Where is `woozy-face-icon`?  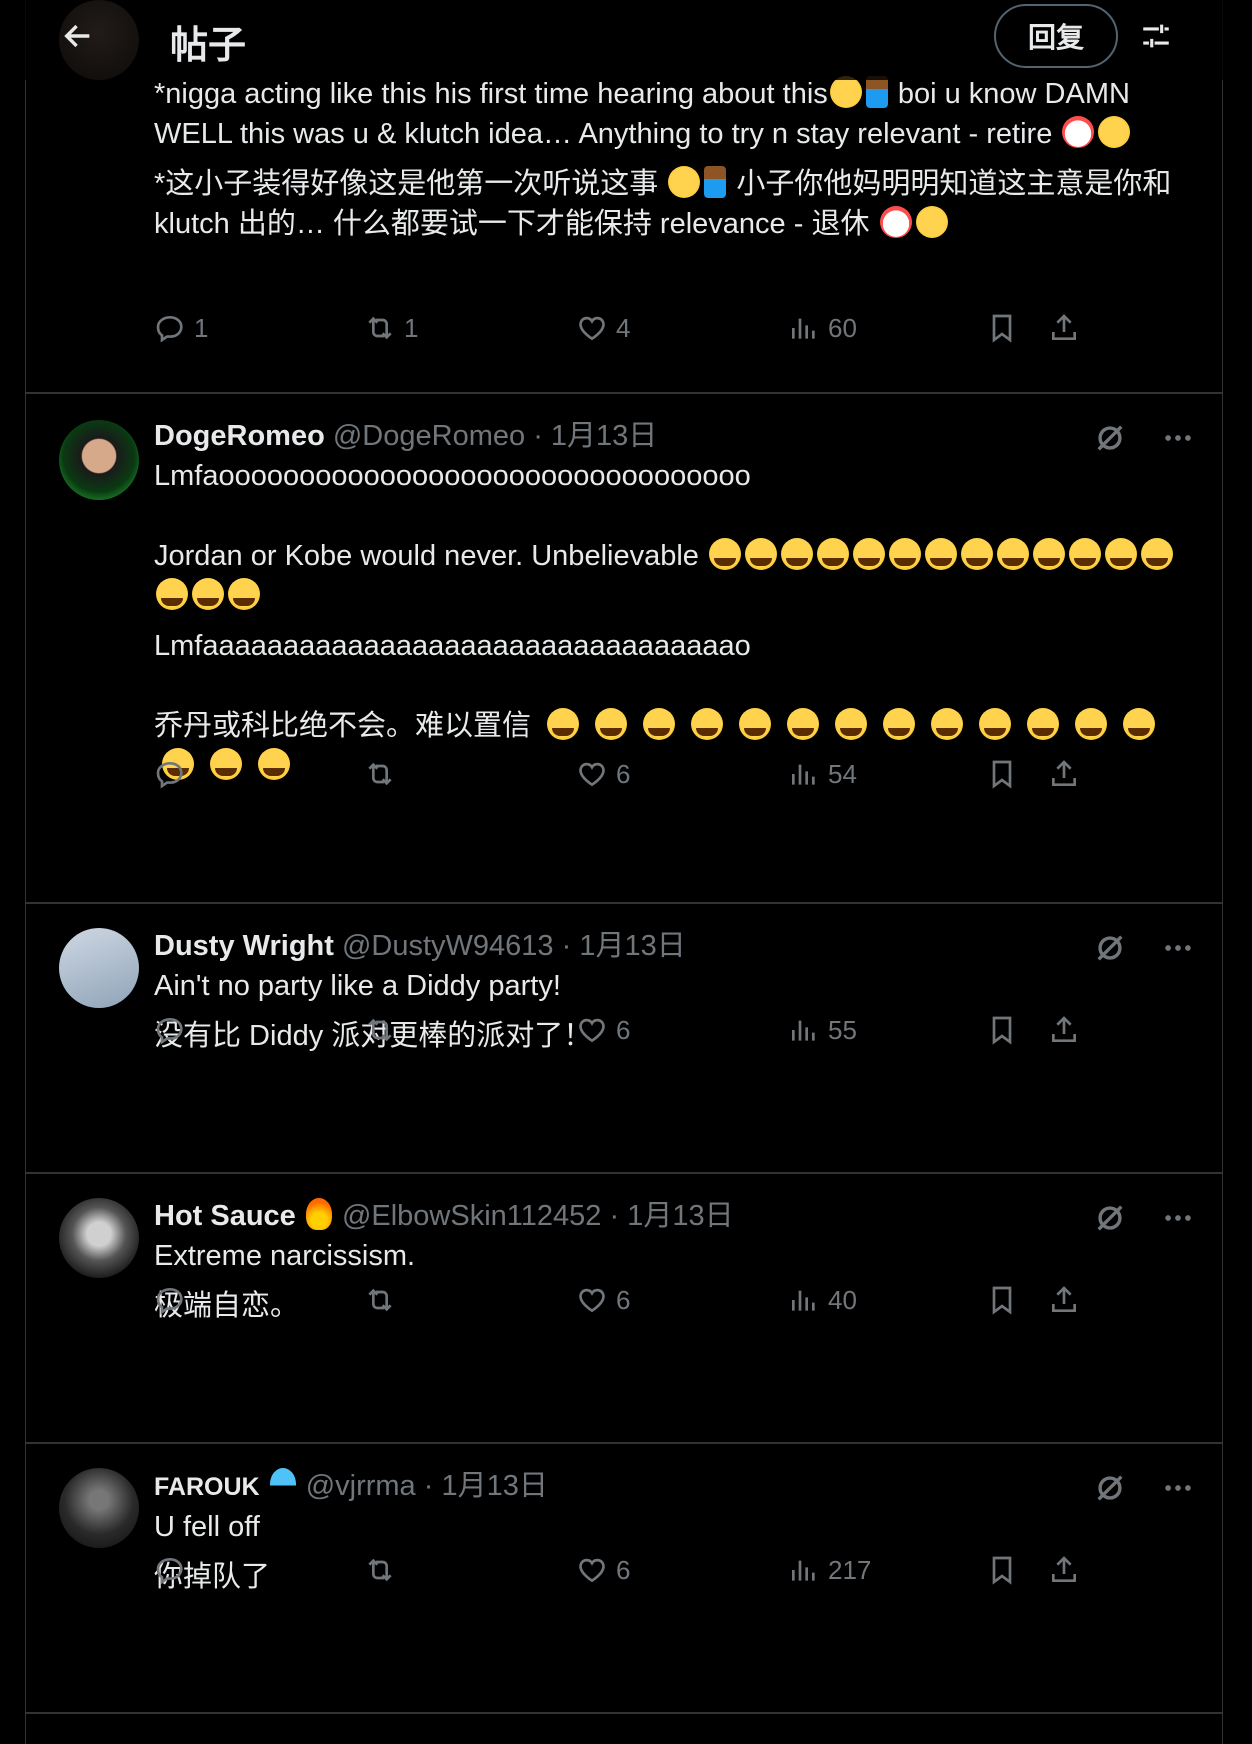 woozy-face-icon is located at coordinates (684, 182).